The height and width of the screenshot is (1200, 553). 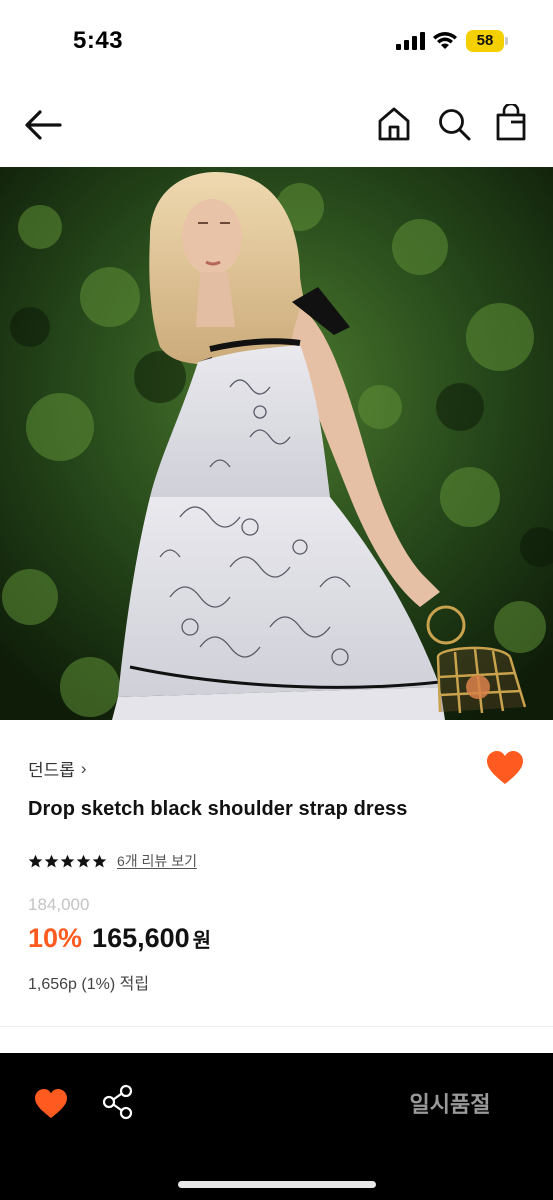 I want to click on search-button, so click(x=454, y=124).